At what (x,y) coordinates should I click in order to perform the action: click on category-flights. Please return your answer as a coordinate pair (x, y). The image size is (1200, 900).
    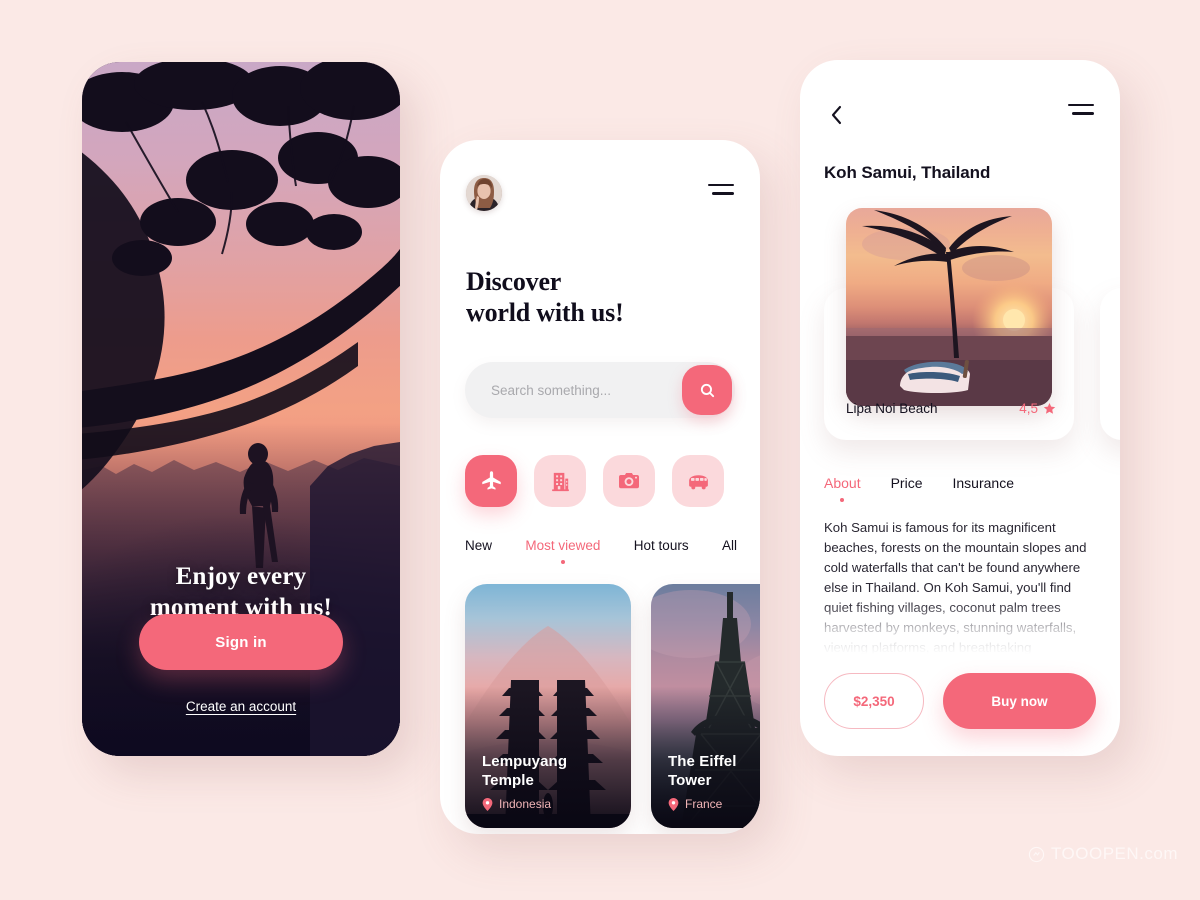
    Looking at the image, I should click on (491, 481).